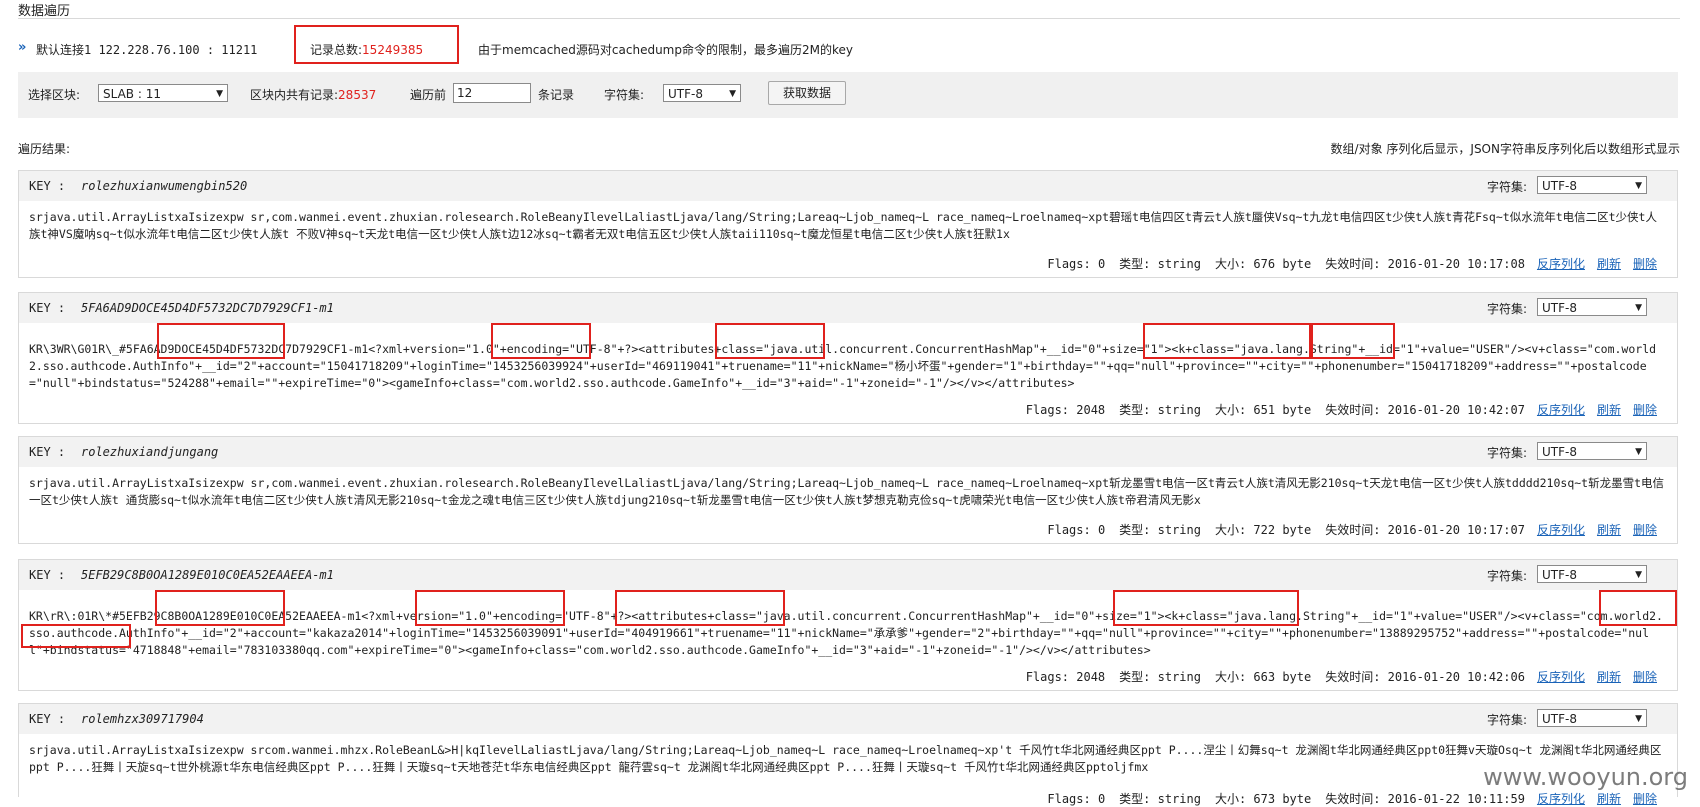 This screenshot has width=1700, height=807. I want to click on record-key: 5EFB29C8B0OA1289E010C0EA52EAAEEA-m1, so click(207, 575).